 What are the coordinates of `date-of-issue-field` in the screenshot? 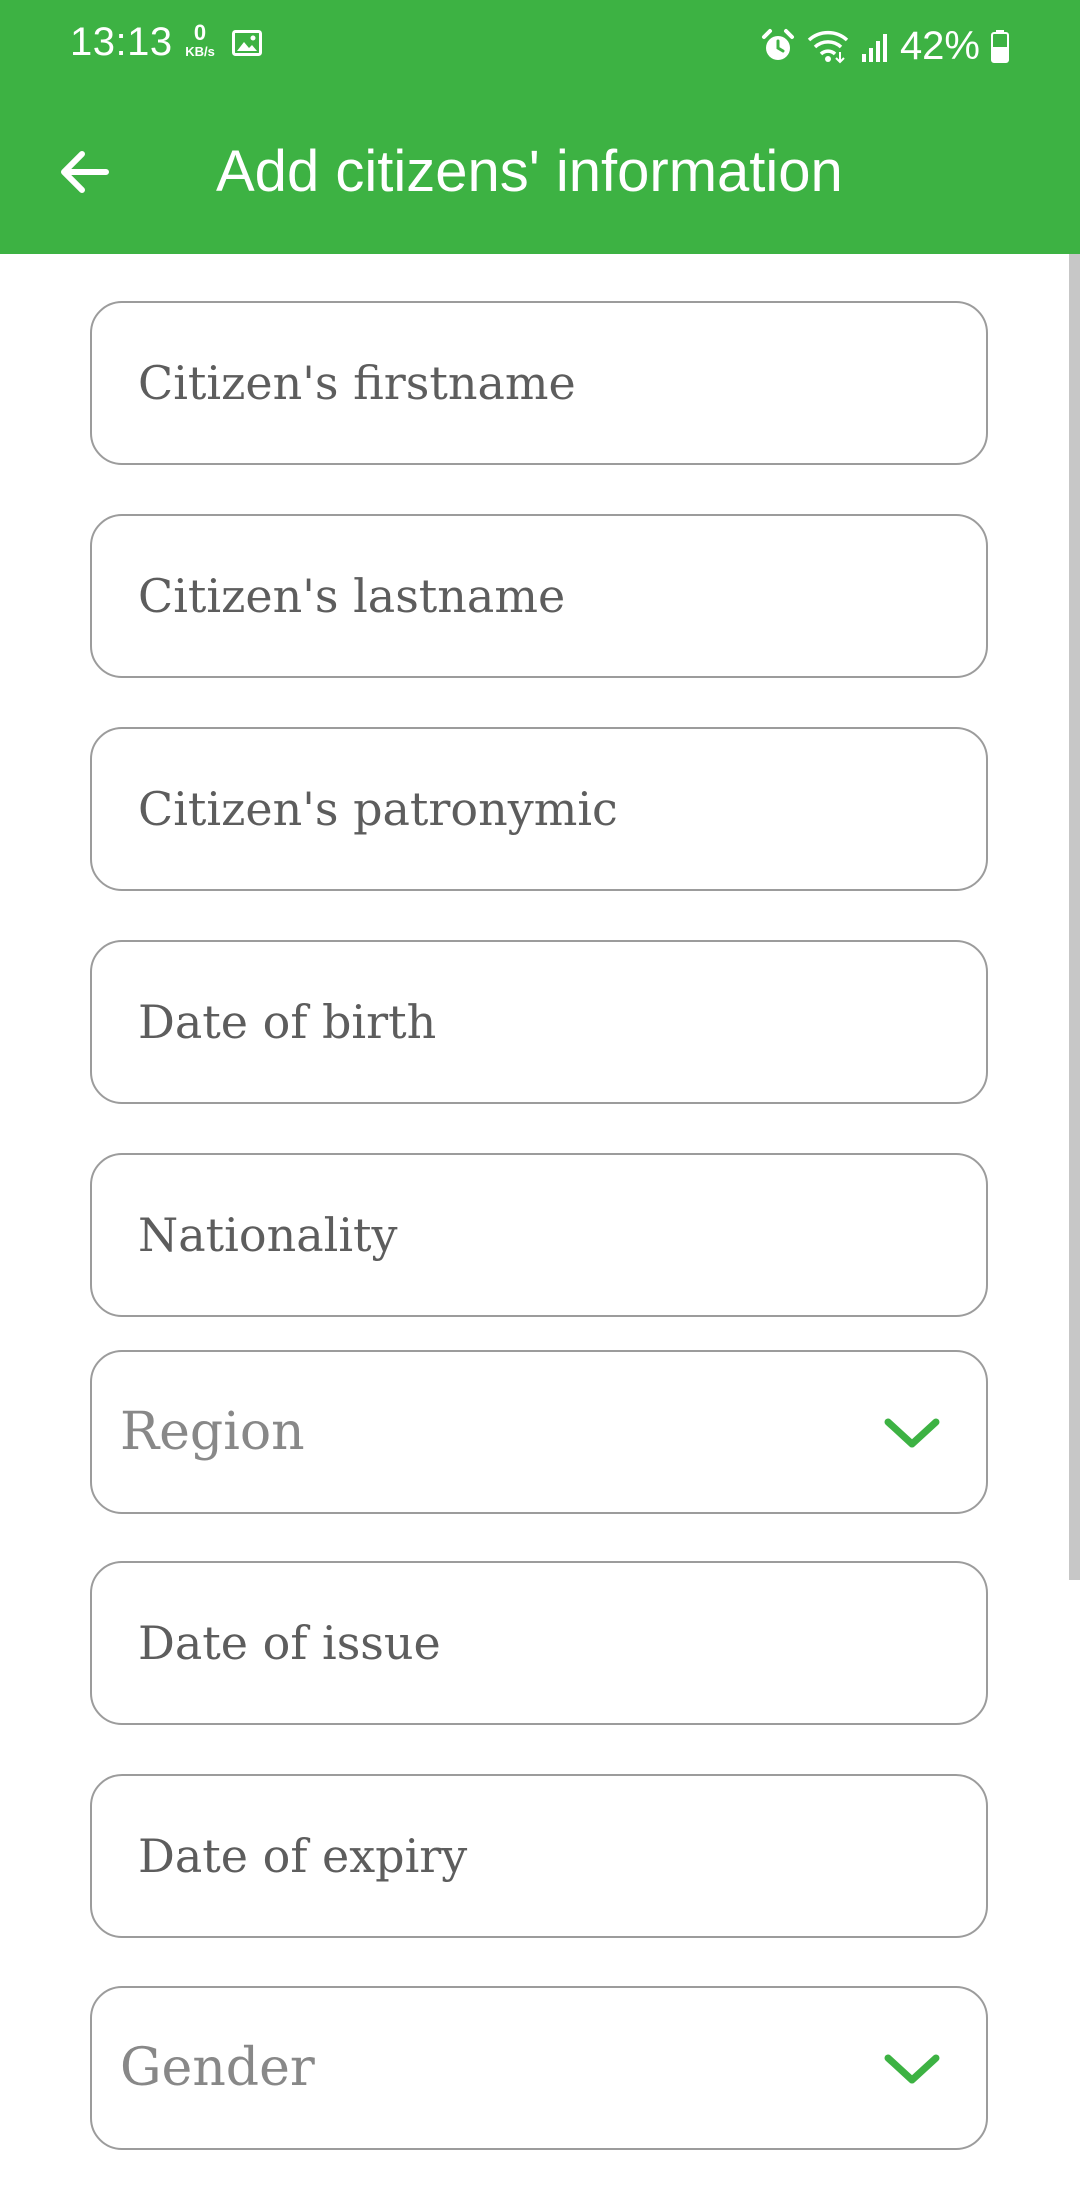 It's located at (539, 1643).